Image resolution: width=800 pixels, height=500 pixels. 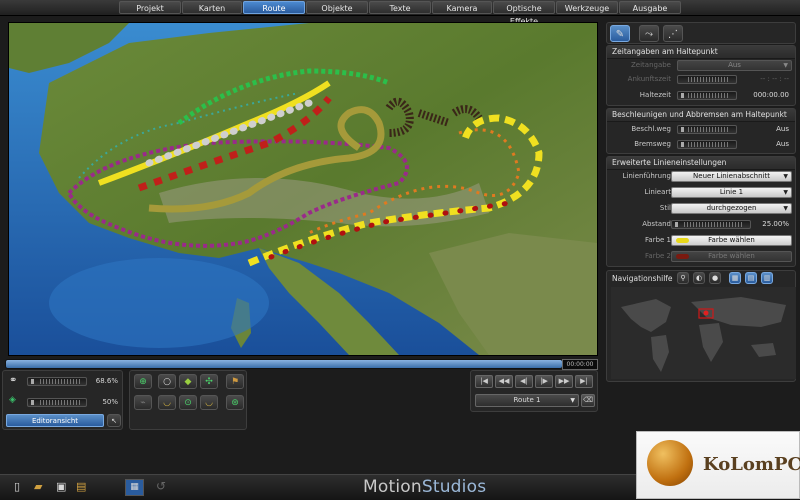 I want to click on forward-icon: ▶▶, so click(x=564, y=381).